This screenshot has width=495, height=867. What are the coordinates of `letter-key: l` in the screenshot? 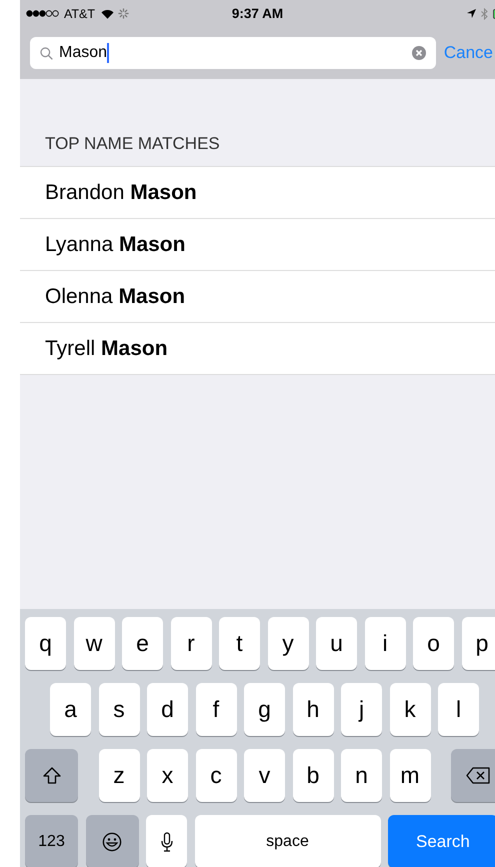 It's located at (458, 709).